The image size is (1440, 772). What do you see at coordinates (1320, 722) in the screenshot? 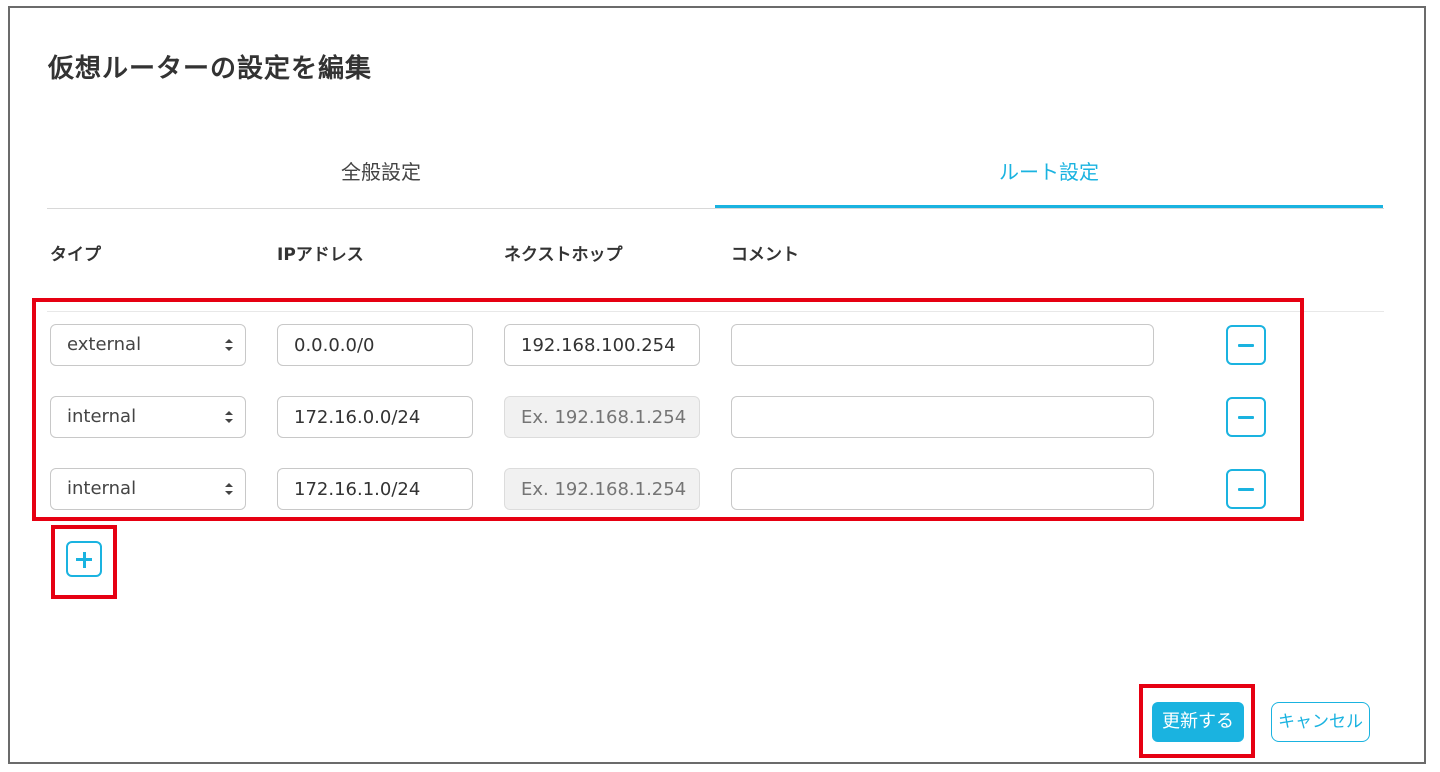
I see `cancel-button: キャンセル` at bounding box center [1320, 722].